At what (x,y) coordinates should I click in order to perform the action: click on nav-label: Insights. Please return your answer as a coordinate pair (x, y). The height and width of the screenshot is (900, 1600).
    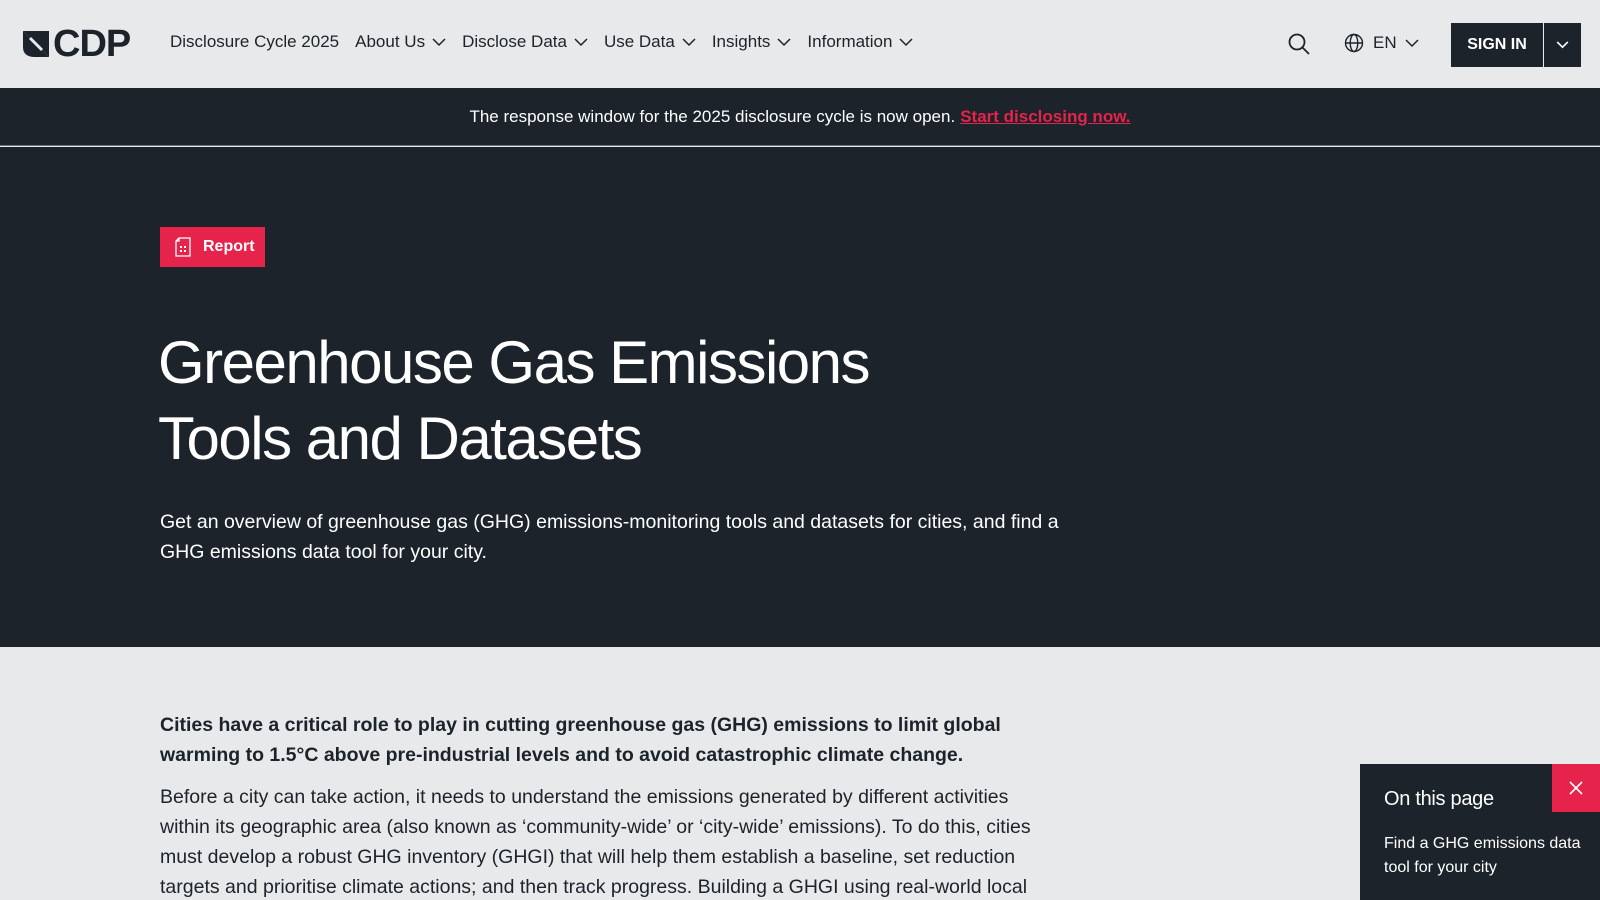
    Looking at the image, I should click on (741, 41).